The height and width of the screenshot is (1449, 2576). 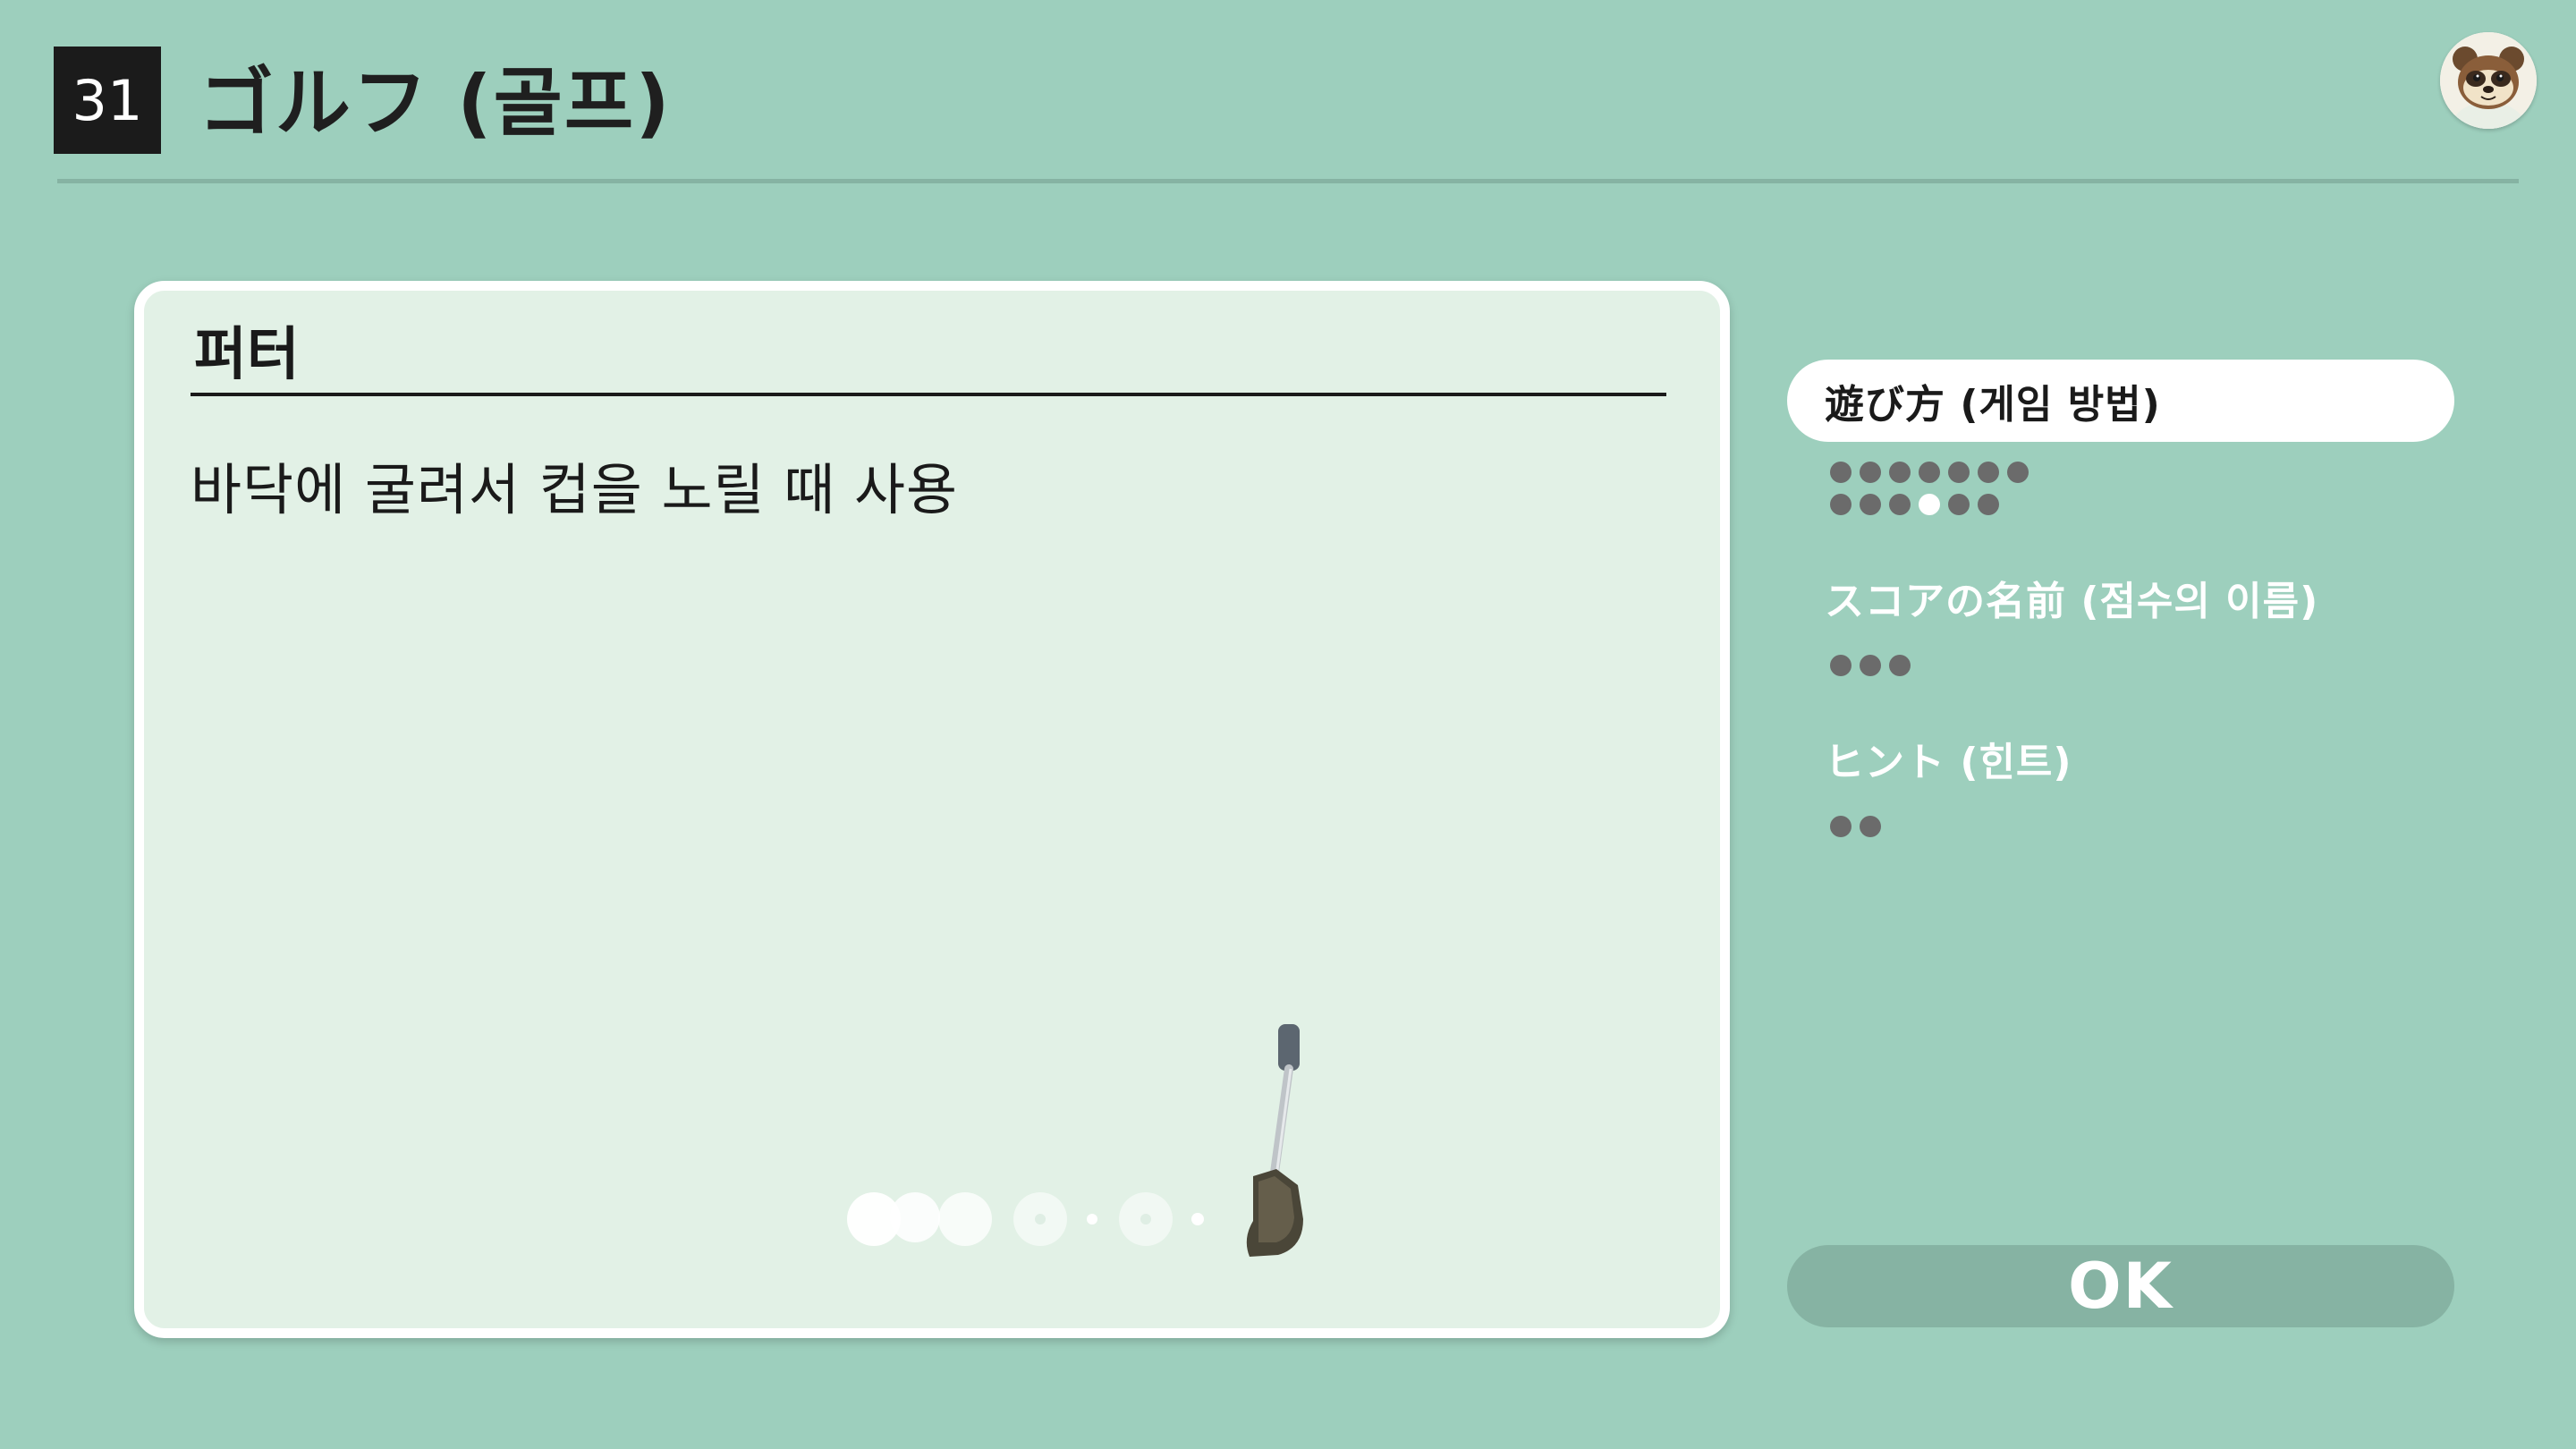 I want to click on page-title: ゴルフ (골프), so click(x=435, y=103).